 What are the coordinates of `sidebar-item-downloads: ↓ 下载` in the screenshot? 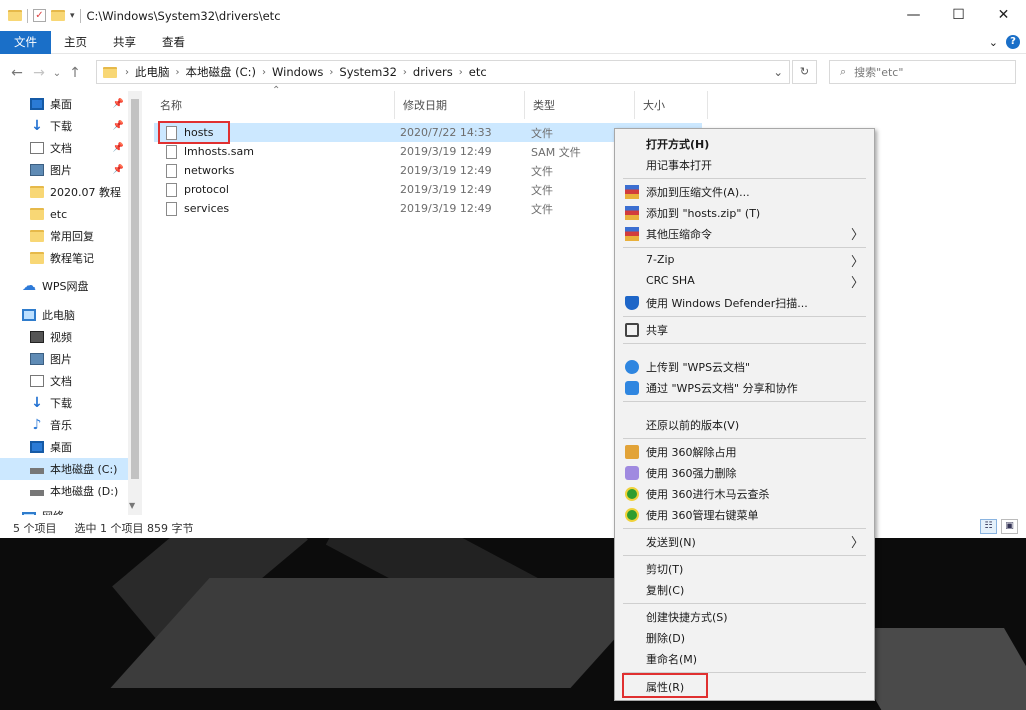 It's located at (64, 403).